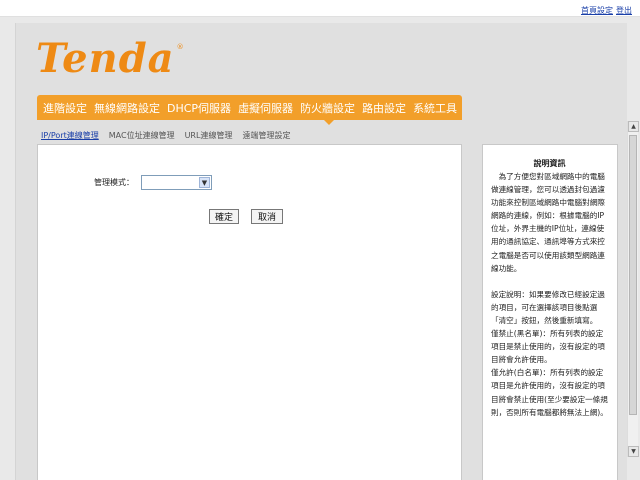  I want to click on subnav-item-mac: MAC位址連線管理, so click(142, 135).